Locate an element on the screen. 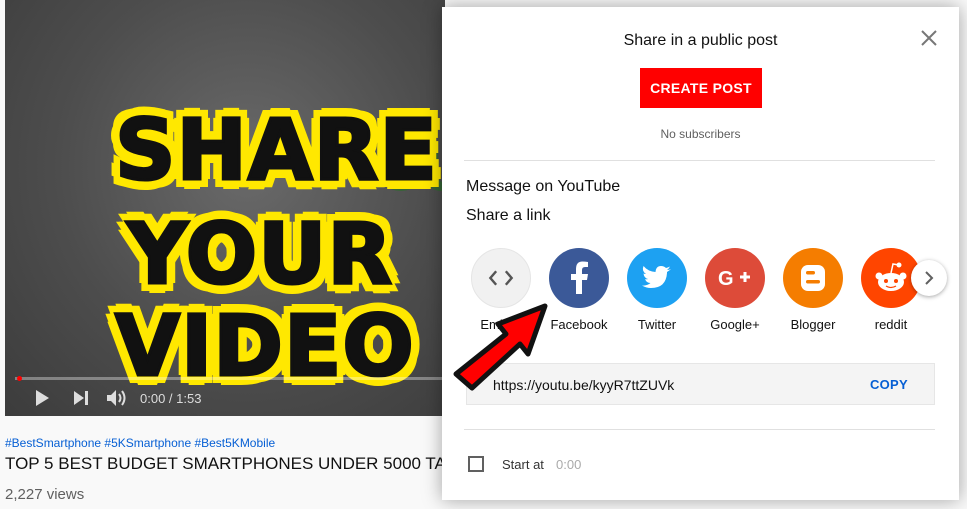 The width and height of the screenshot is (967, 509). progress-bar is located at coordinates (230, 378).